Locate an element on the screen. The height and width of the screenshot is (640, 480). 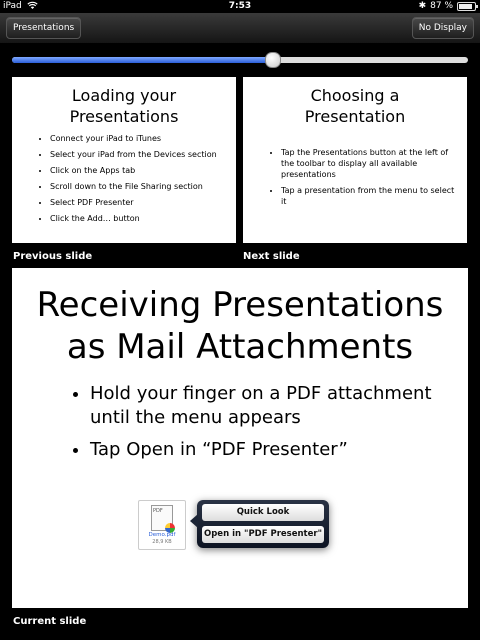
clock: 7:53 is located at coordinates (240, 6).